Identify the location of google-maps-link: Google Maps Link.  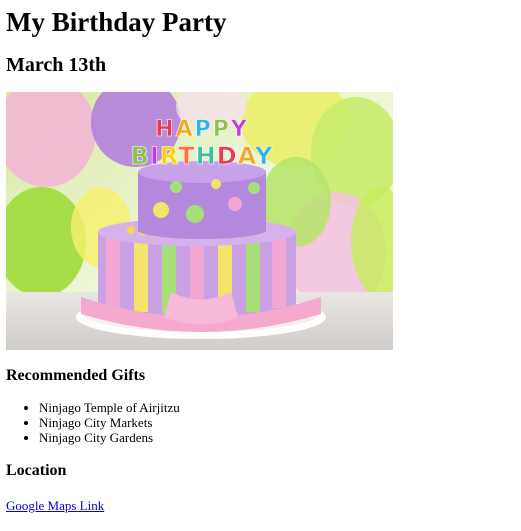
(55, 505).